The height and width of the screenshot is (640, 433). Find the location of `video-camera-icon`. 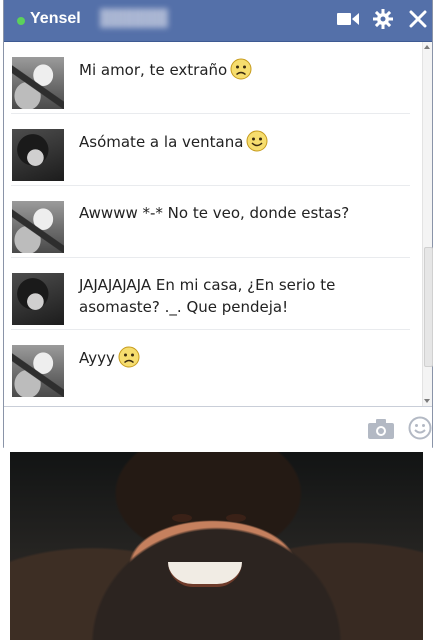

video-camera-icon is located at coordinates (348, 21).